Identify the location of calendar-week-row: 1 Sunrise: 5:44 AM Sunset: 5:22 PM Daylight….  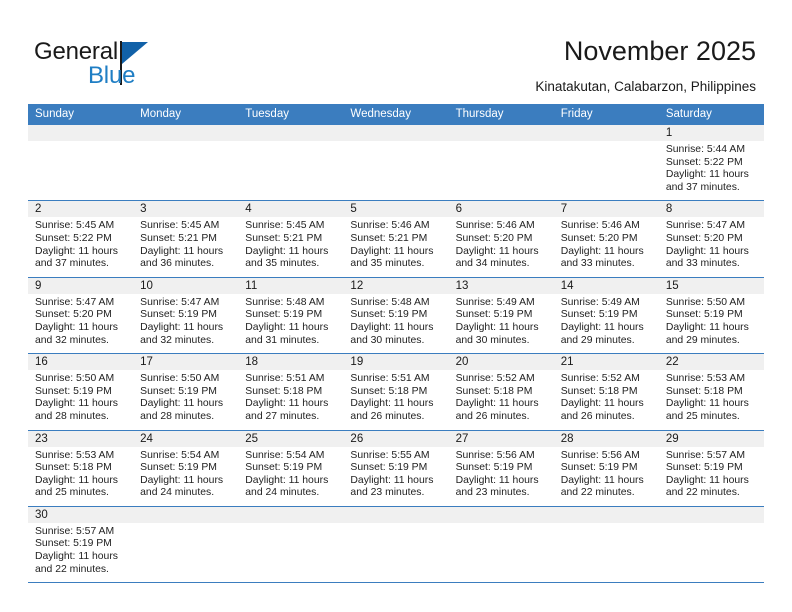
(396, 163).